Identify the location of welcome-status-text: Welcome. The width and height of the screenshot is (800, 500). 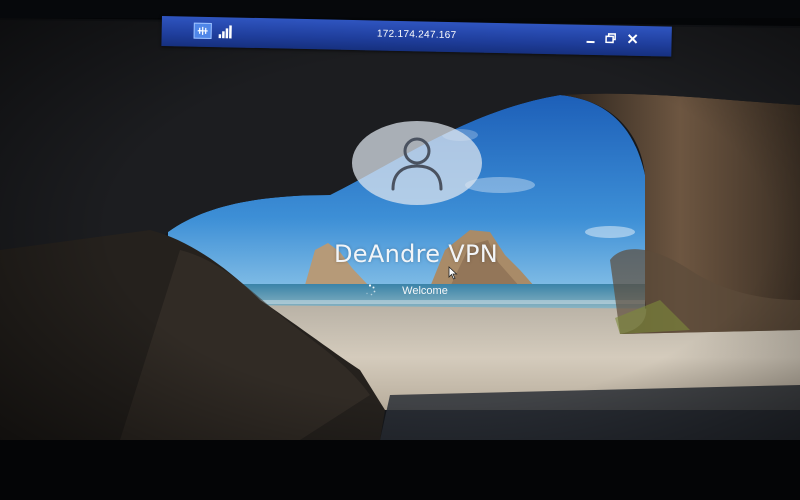
(425, 291).